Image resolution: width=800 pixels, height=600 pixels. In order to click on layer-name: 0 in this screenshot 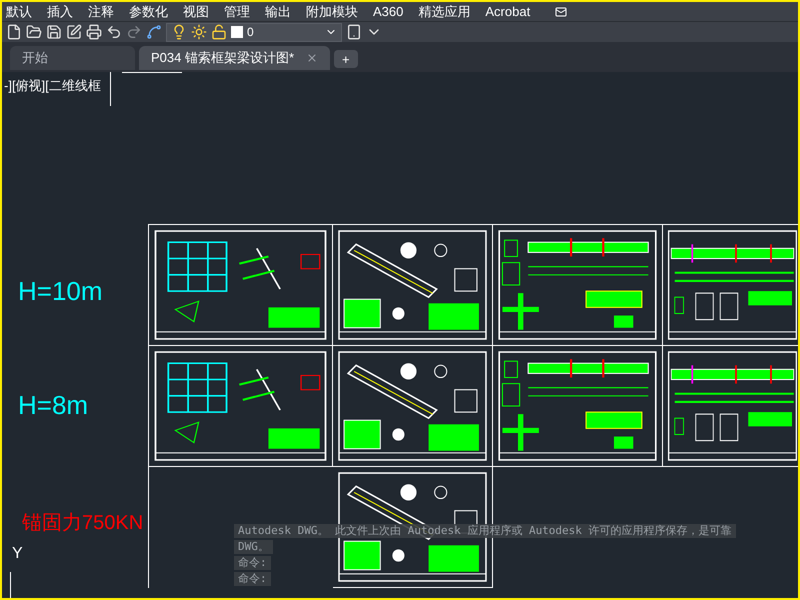, I will do `click(251, 32)`.